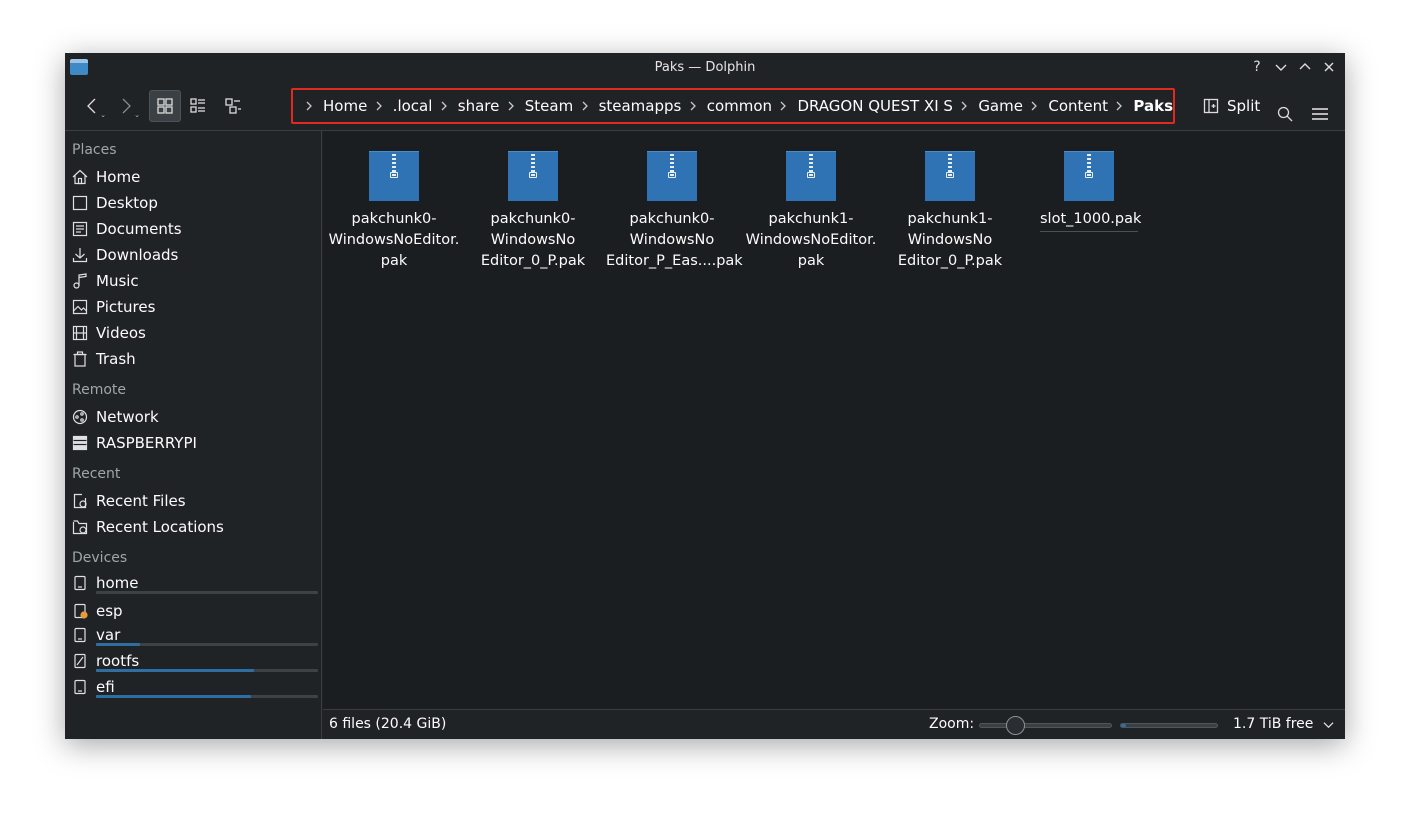  Describe the element at coordinates (1123, 725) in the screenshot. I see `free-space-fill` at that location.